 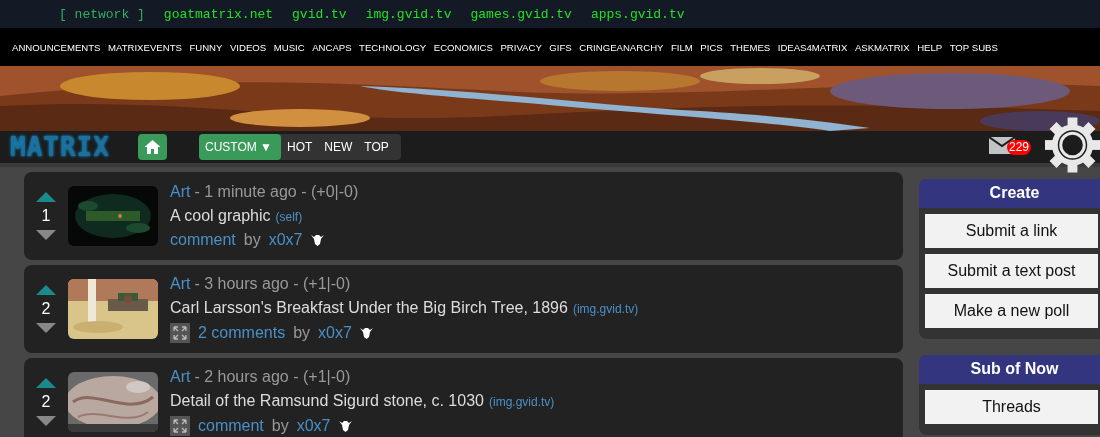 What do you see at coordinates (338, 147) in the screenshot?
I see `sort-tab: NEW` at bounding box center [338, 147].